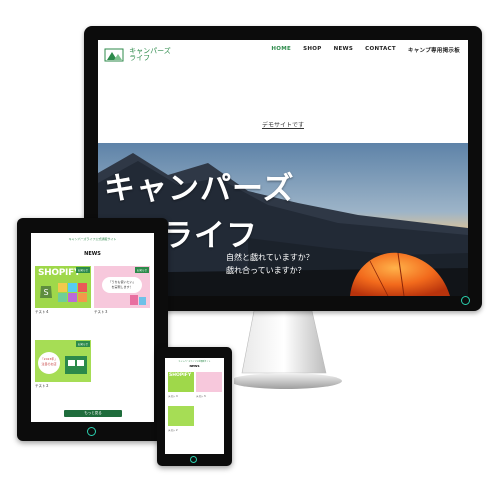 The image size is (500, 500). I want to click on news-card-title: テスト２, so click(42, 386).